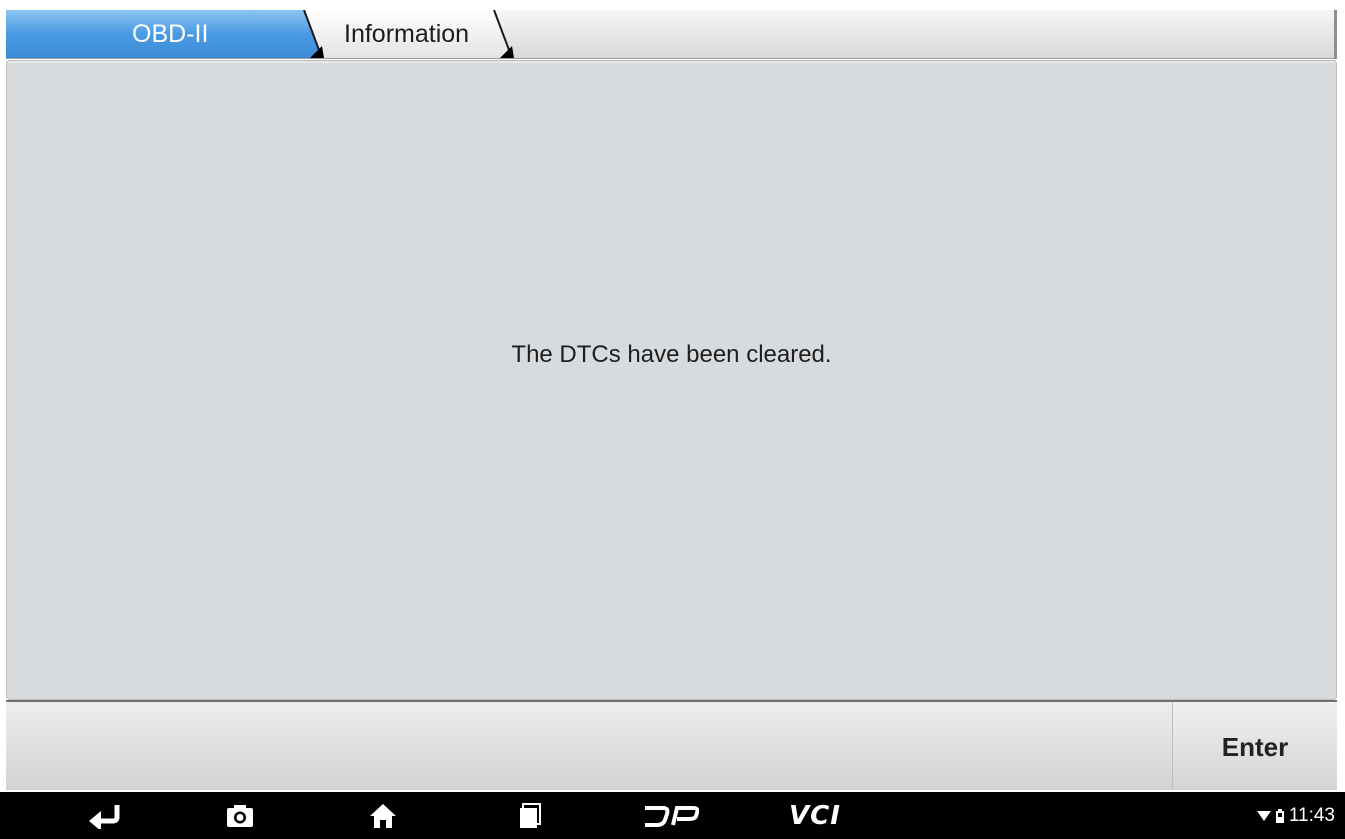 The image size is (1345, 839). Describe the element at coordinates (105, 815) in the screenshot. I see `back-icon` at that location.